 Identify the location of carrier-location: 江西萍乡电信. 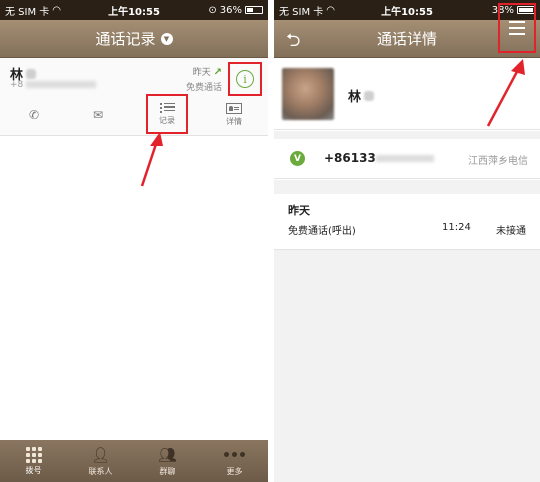
(498, 161).